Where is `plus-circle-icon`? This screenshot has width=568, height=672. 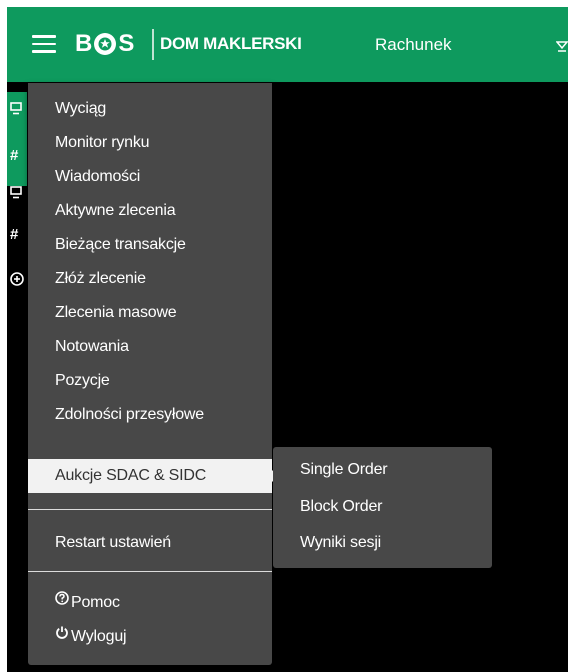 plus-circle-icon is located at coordinates (17, 282).